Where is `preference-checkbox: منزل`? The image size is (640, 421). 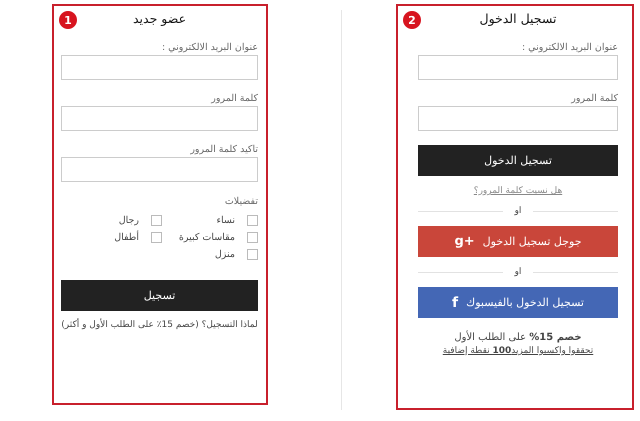
preference-checkbox: منزل is located at coordinates (210, 254).